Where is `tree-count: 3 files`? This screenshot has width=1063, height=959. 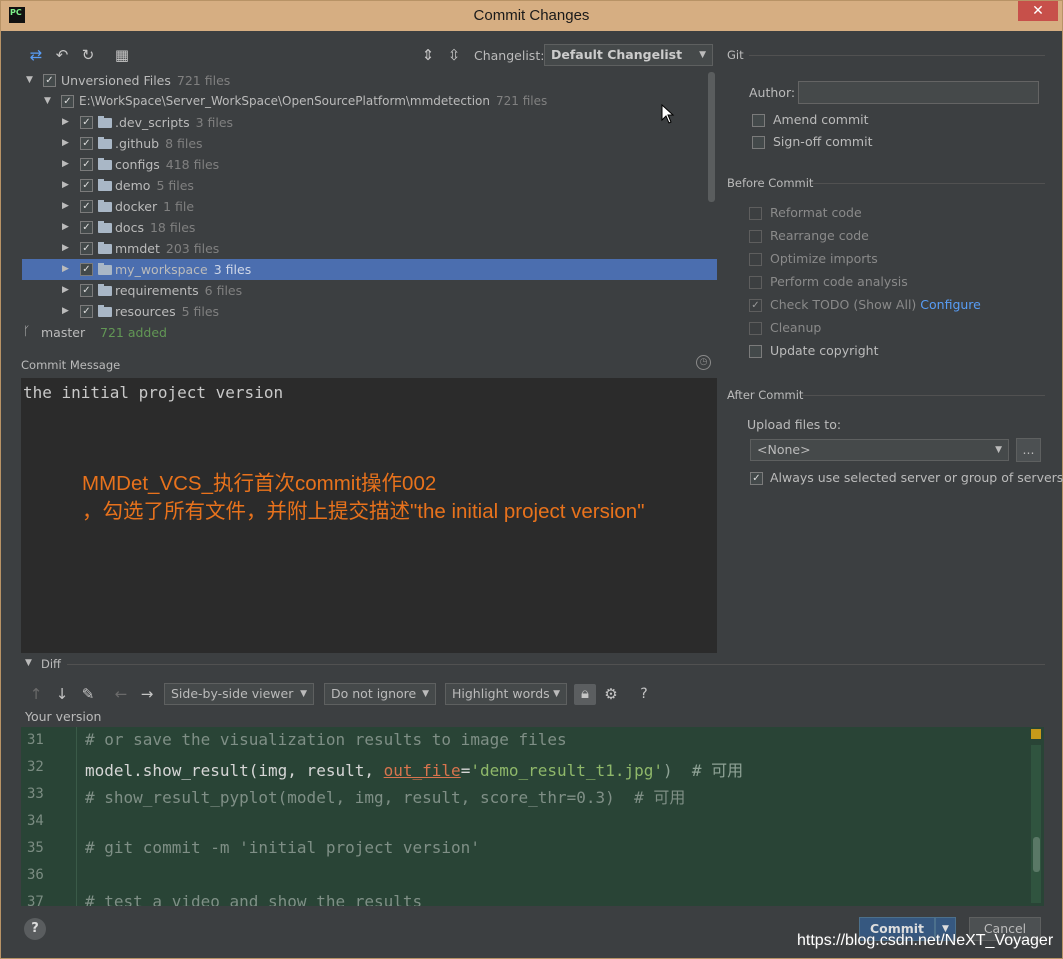
tree-count: 3 files is located at coordinates (232, 269).